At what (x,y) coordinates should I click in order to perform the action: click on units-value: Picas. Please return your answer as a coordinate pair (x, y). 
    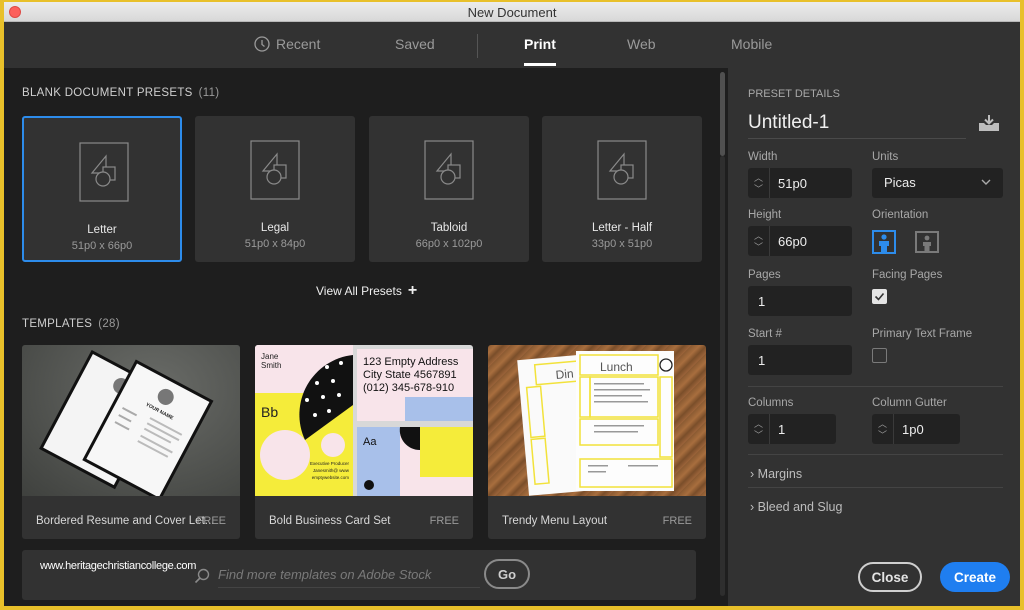
    Looking at the image, I should click on (900, 182).